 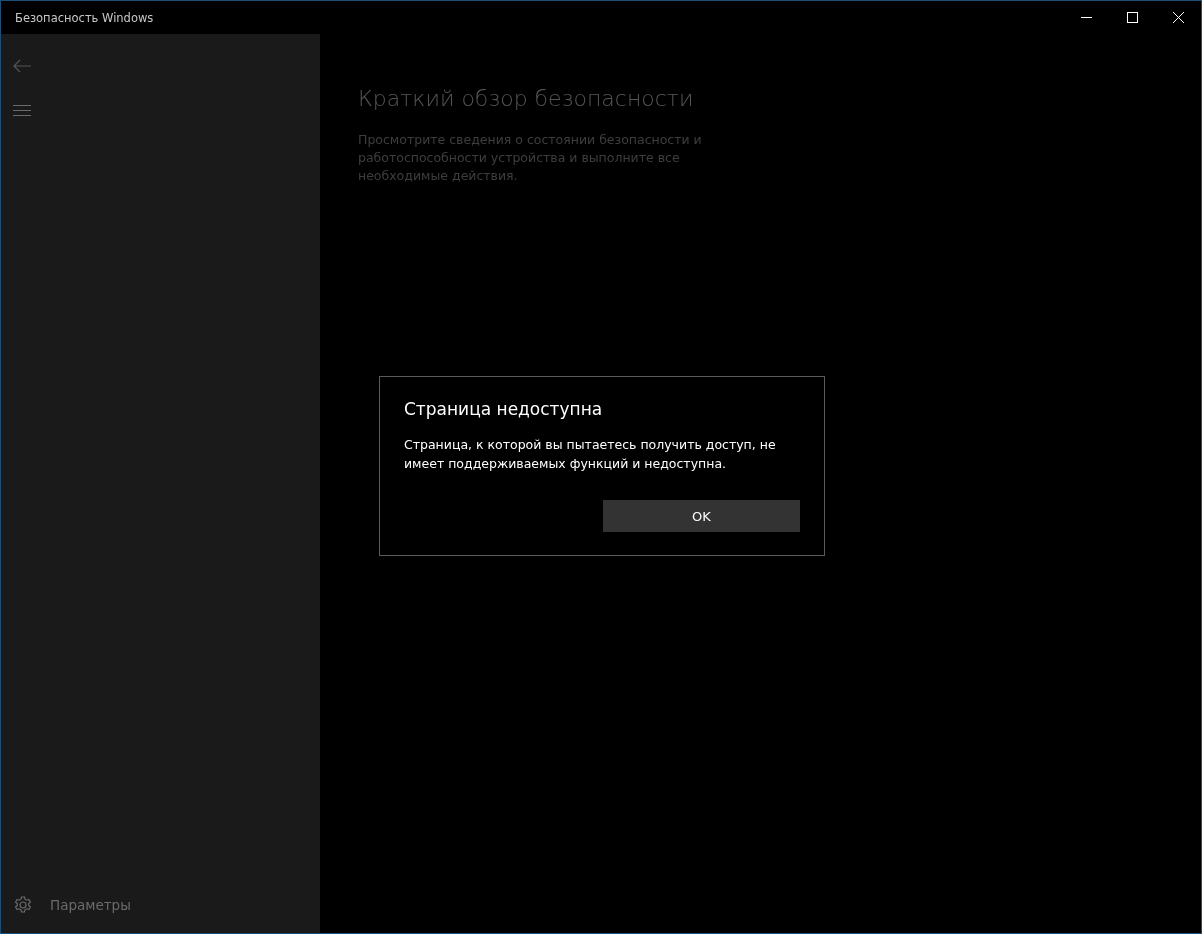 What do you see at coordinates (23, 905) in the screenshot?
I see `settings-icon` at bounding box center [23, 905].